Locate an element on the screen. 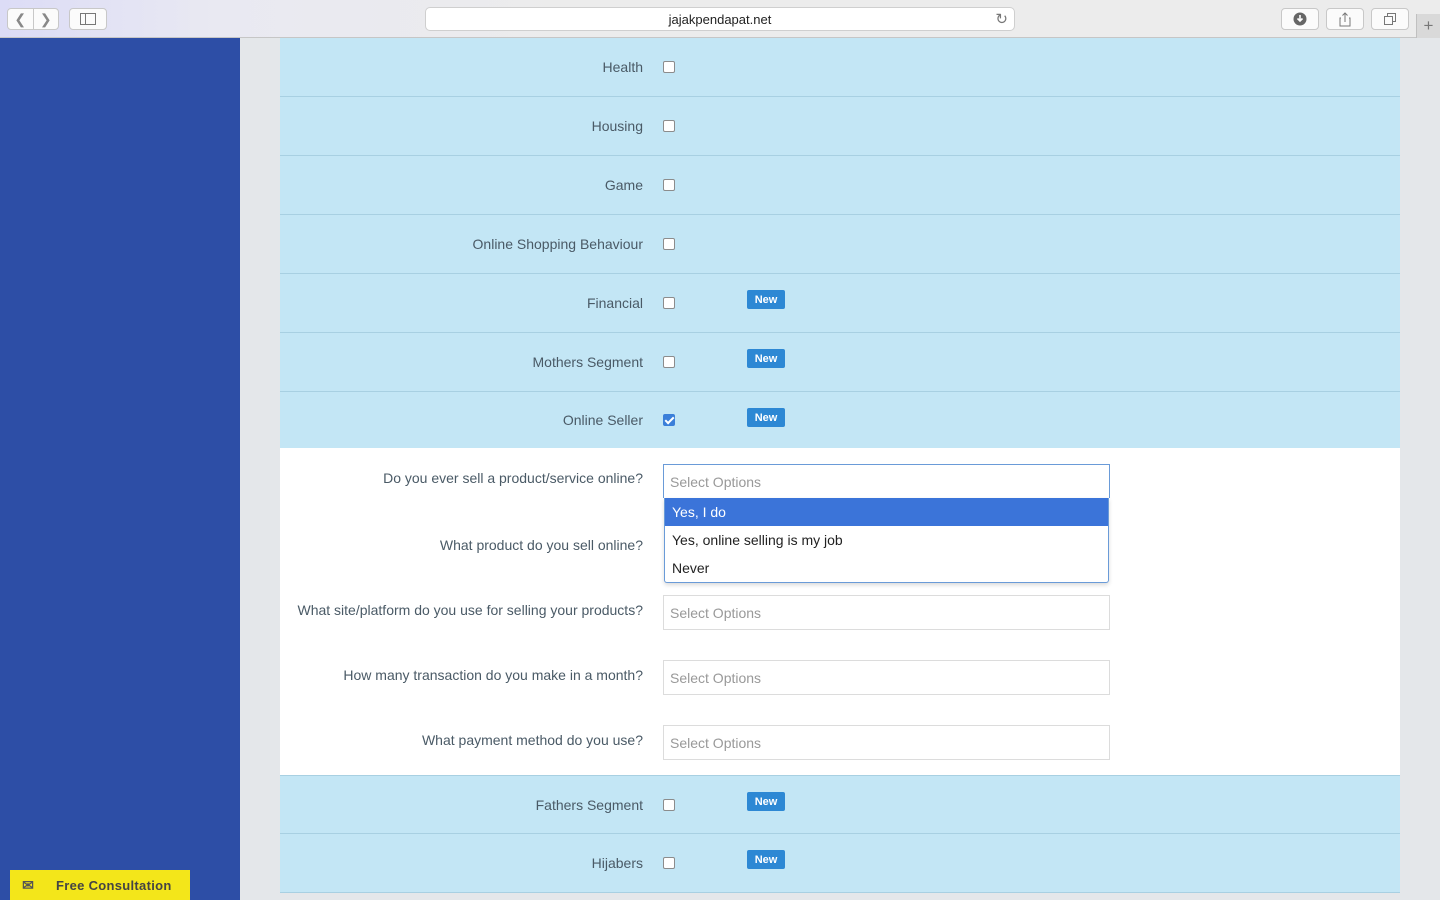  browser-toolbar: ❮ ❯ jajakpendapat.net ↻ + is located at coordinates (720, 19).